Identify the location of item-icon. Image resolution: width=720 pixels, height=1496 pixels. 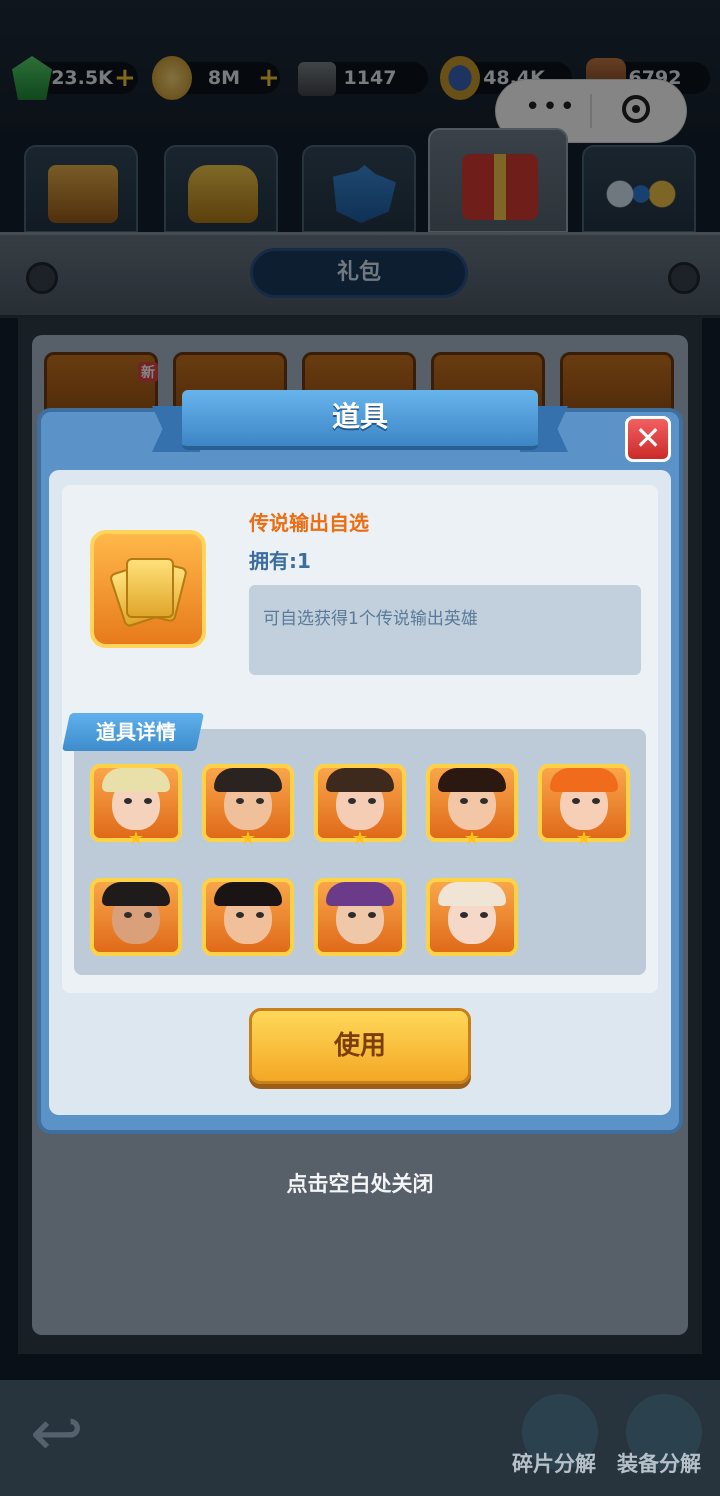
(148, 589).